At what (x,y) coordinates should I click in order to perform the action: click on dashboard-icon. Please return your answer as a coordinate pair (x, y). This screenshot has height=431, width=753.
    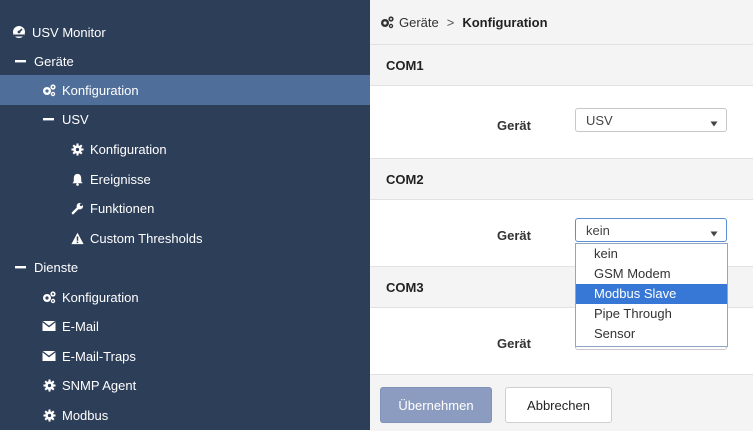
    Looking at the image, I should click on (19, 32).